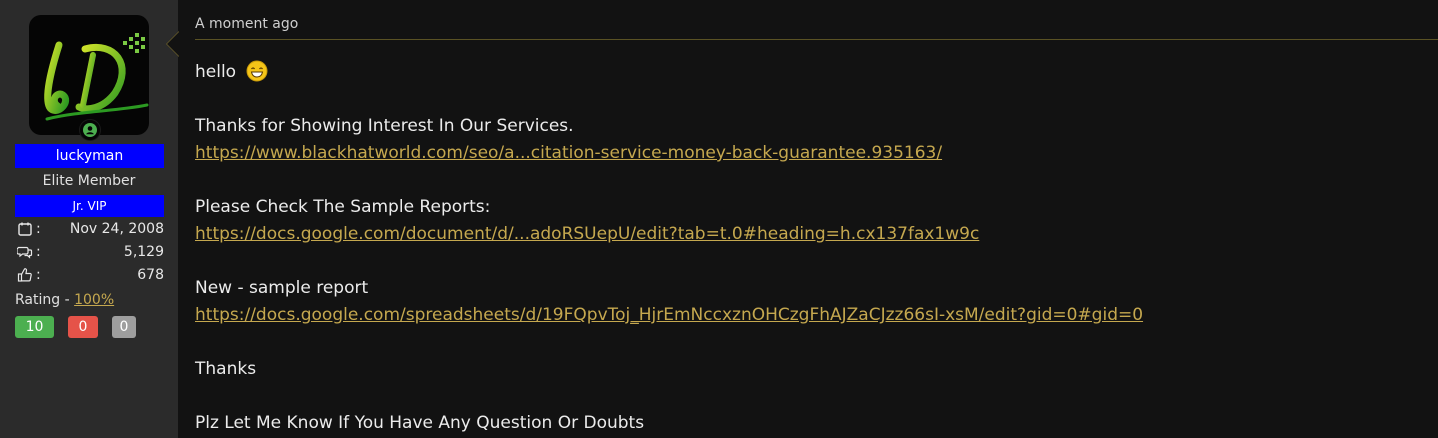  Describe the element at coordinates (24, 274) in the screenshot. I see `thumbs-up-icon` at that location.